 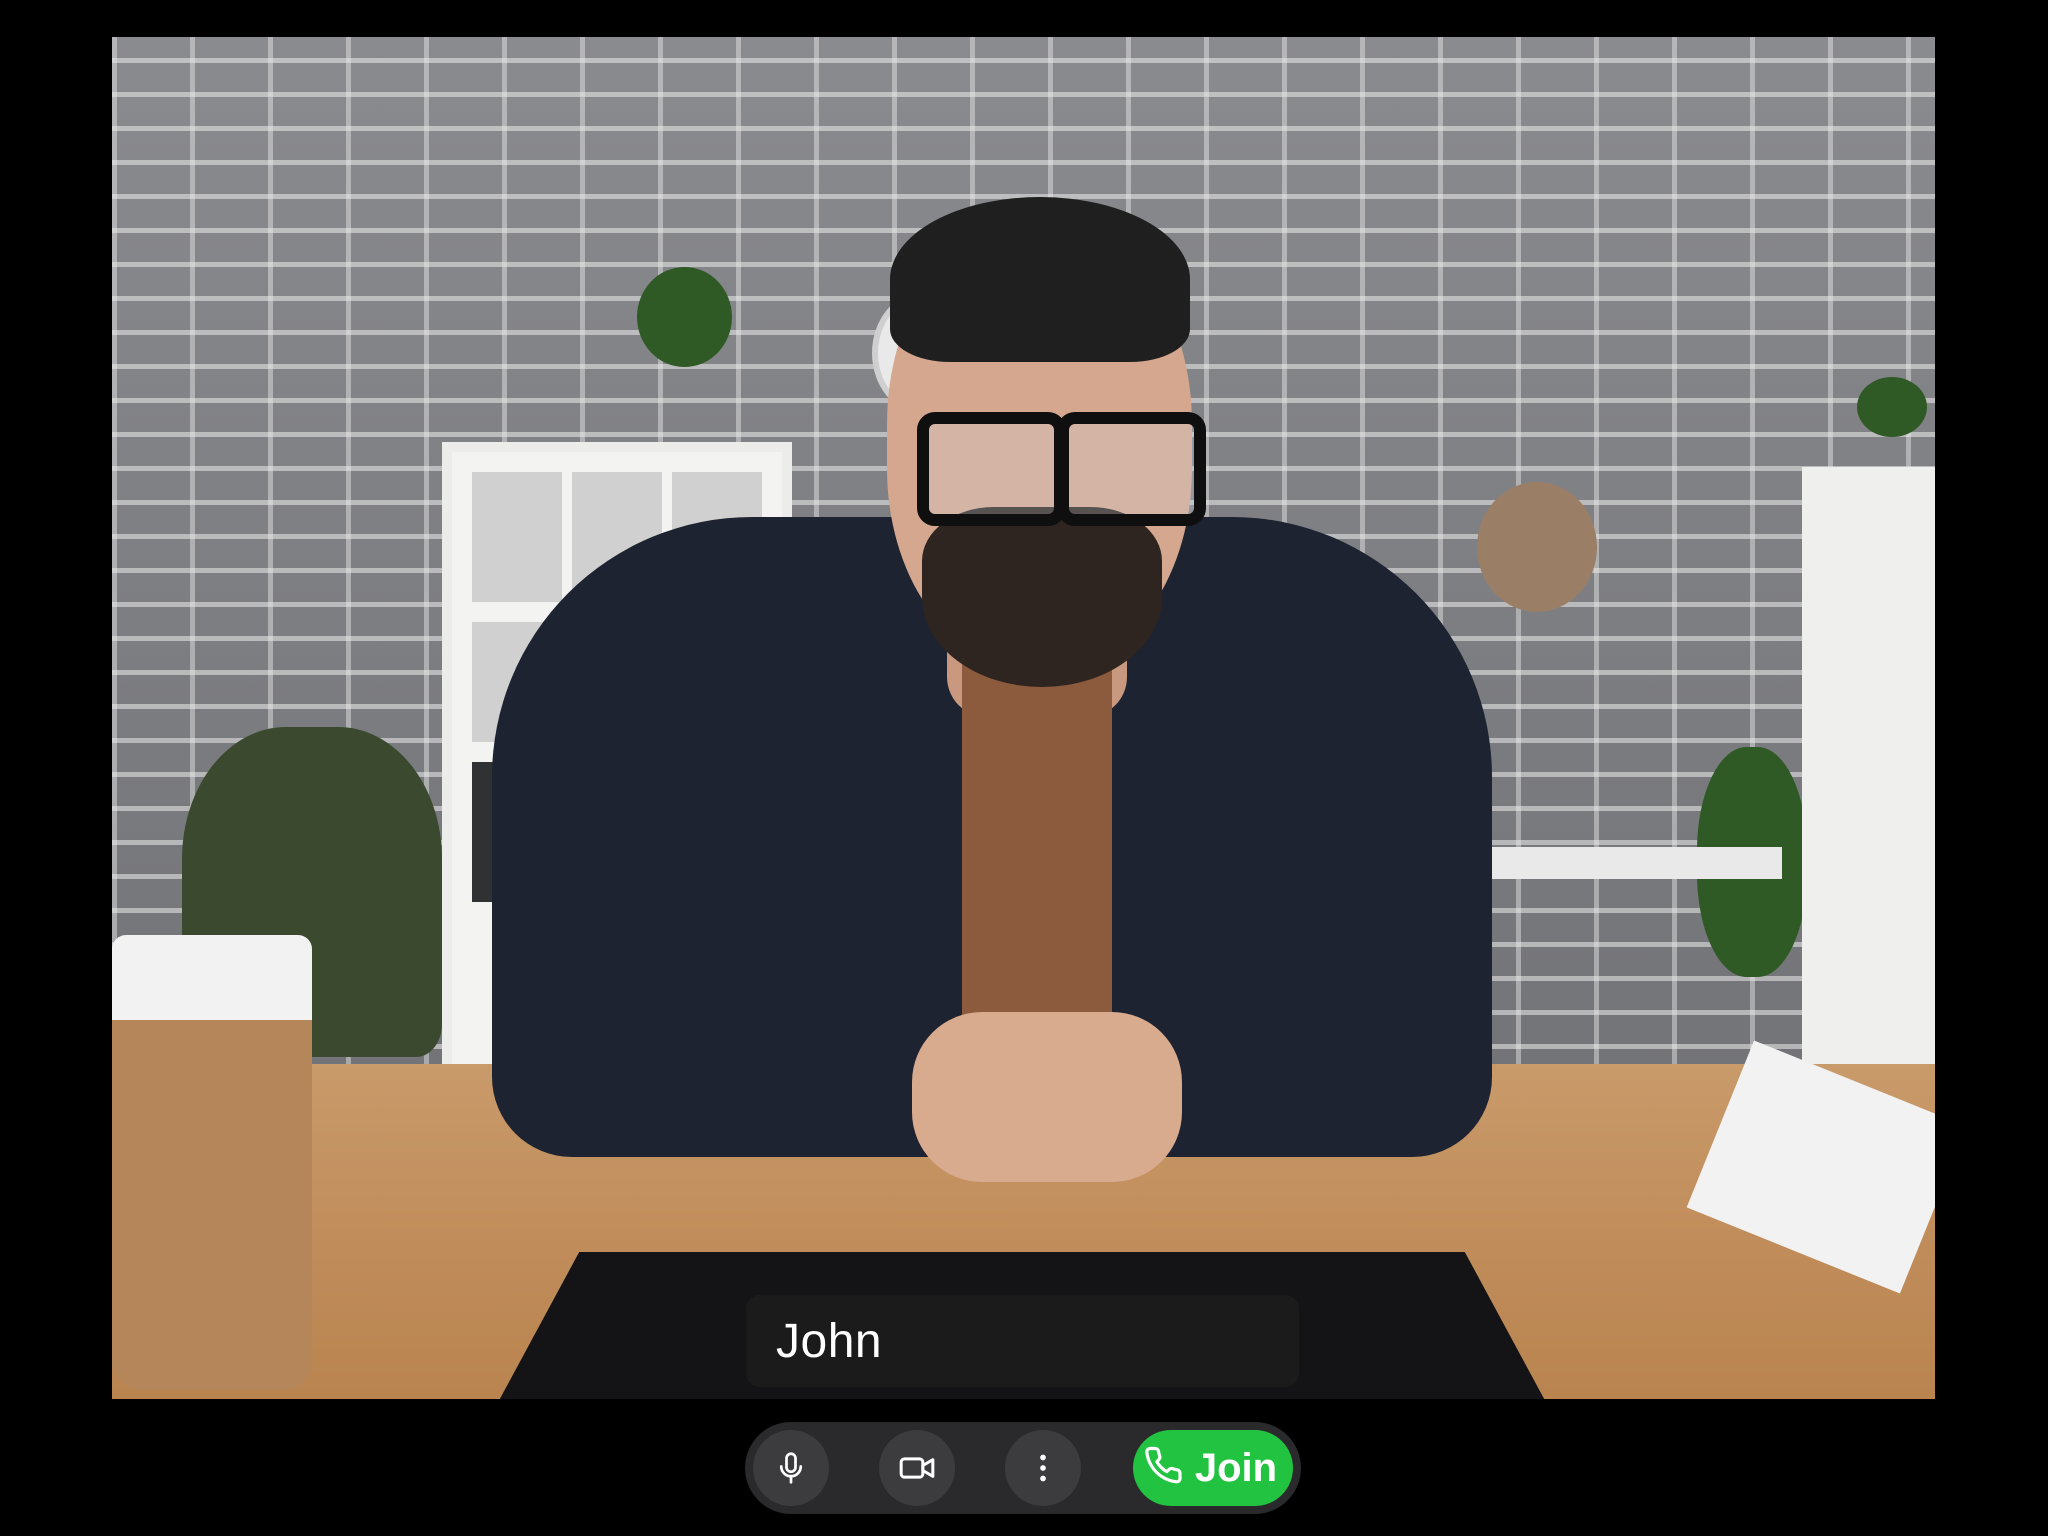 I want to click on microphone-button, so click(x=791, y=1468).